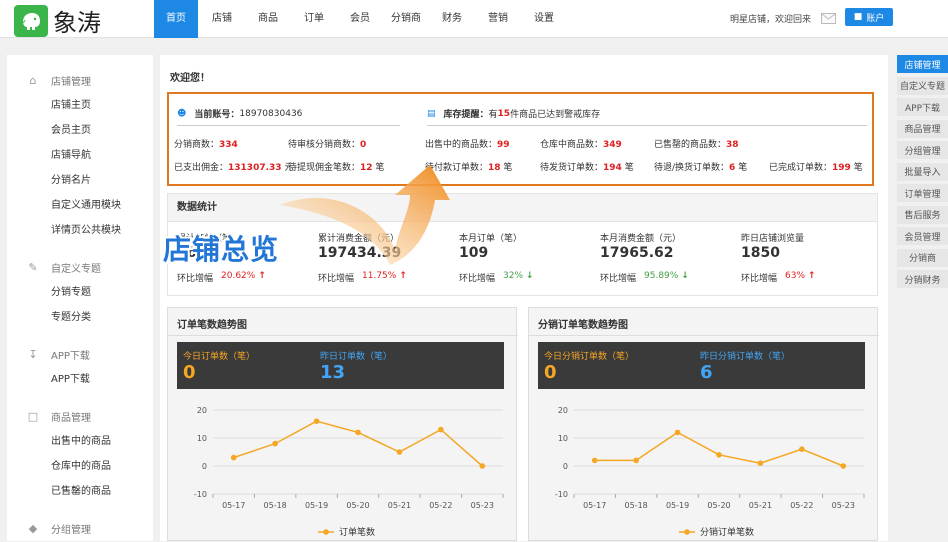 This screenshot has width=948, height=542. I want to click on stat-item: 待审核分销商数：0, so click(327, 143).